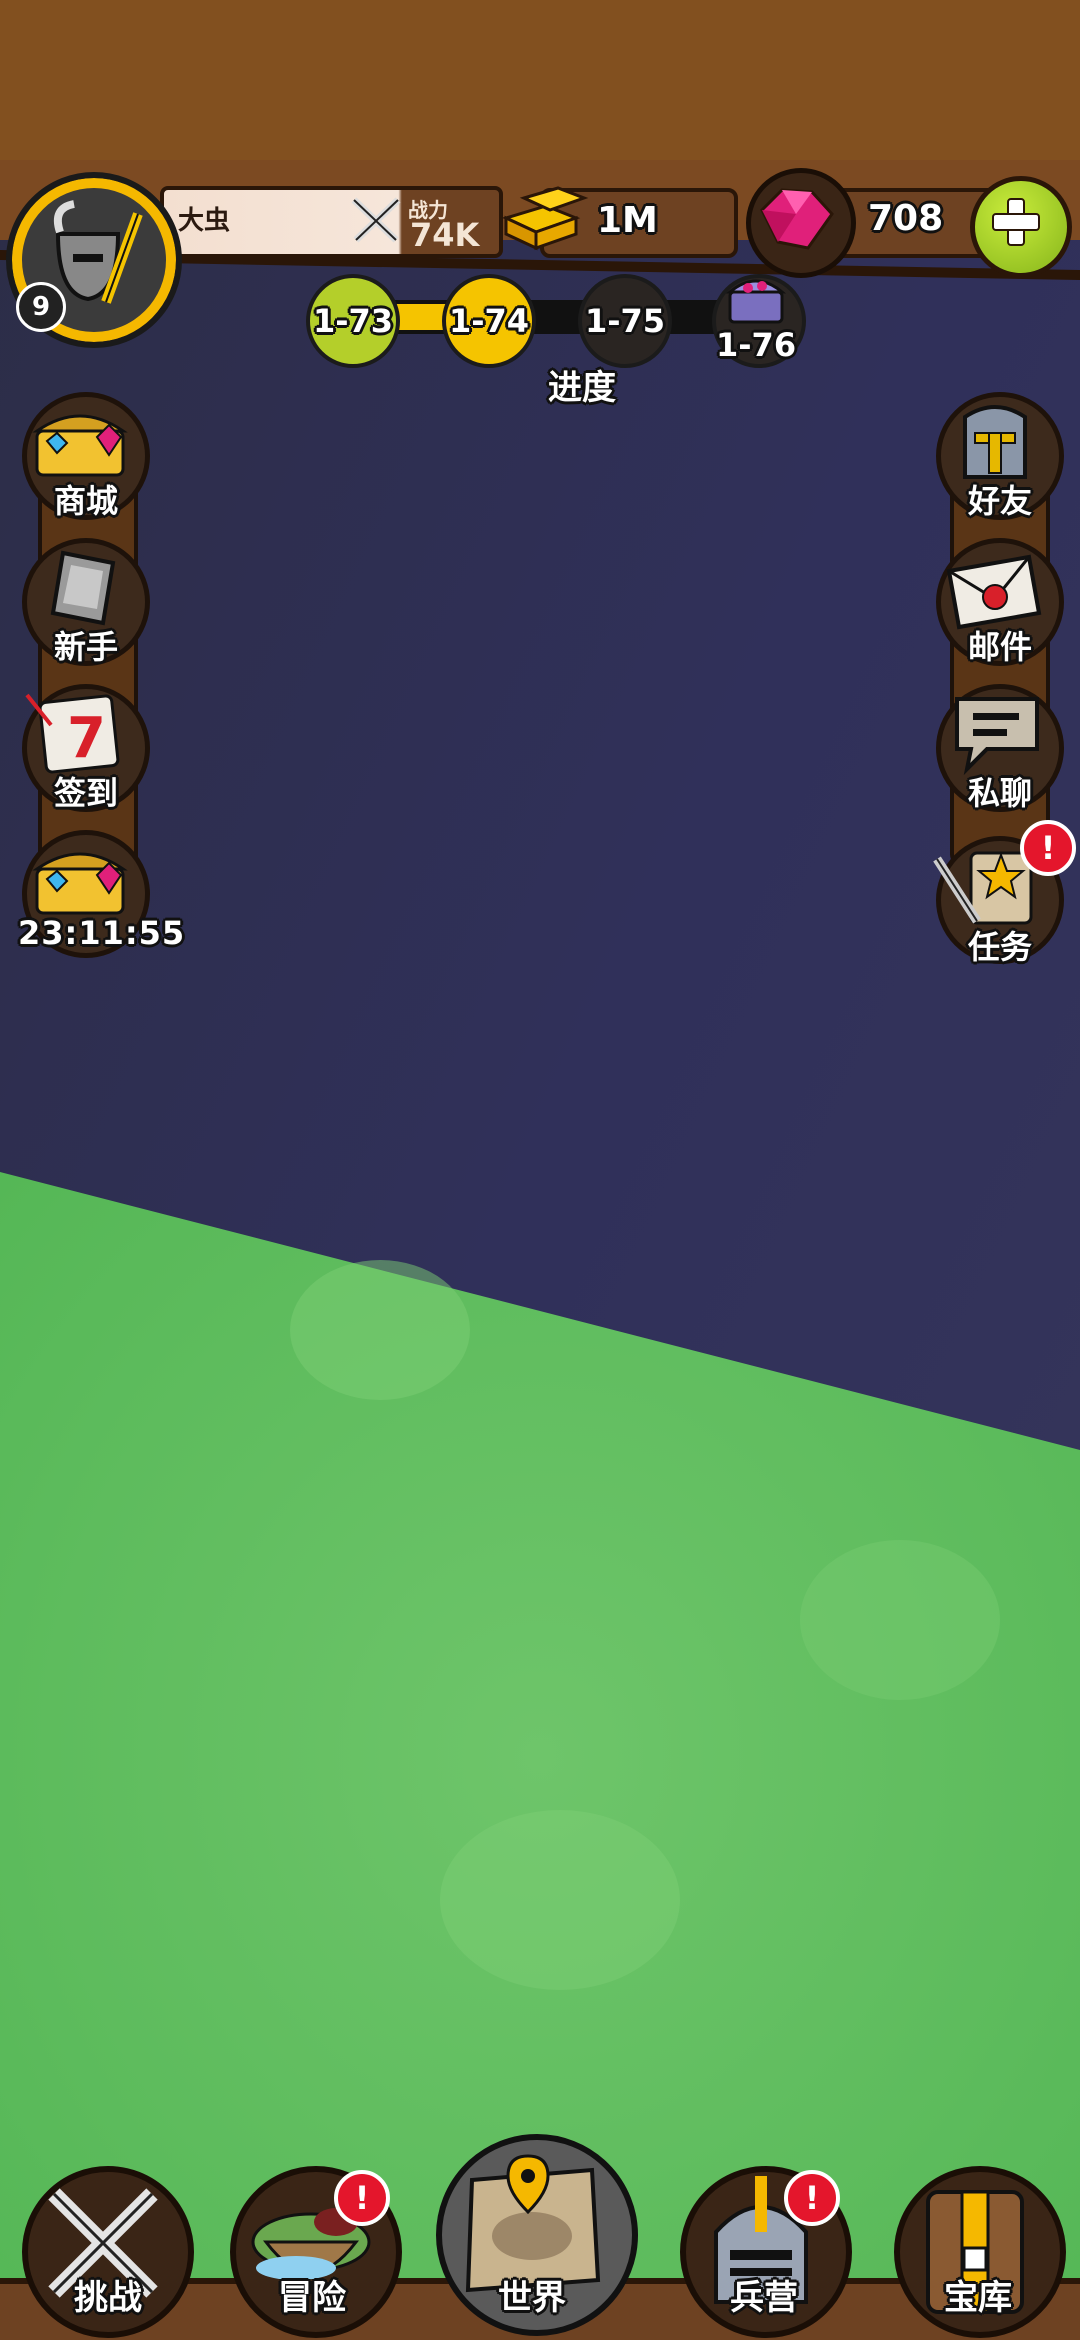  What do you see at coordinates (445, 235) in the screenshot?
I see `power-value: 74K` at bounding box center [445, 235].